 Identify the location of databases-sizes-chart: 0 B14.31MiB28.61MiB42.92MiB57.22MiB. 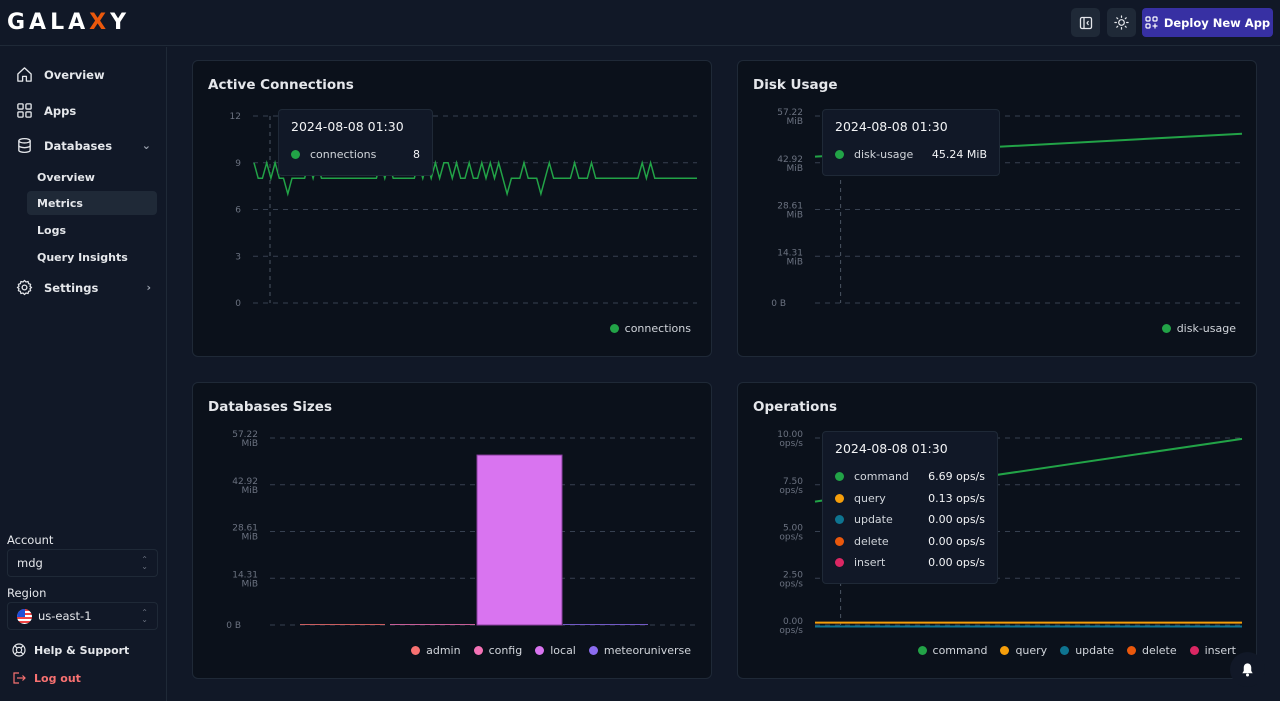
(461, 530).